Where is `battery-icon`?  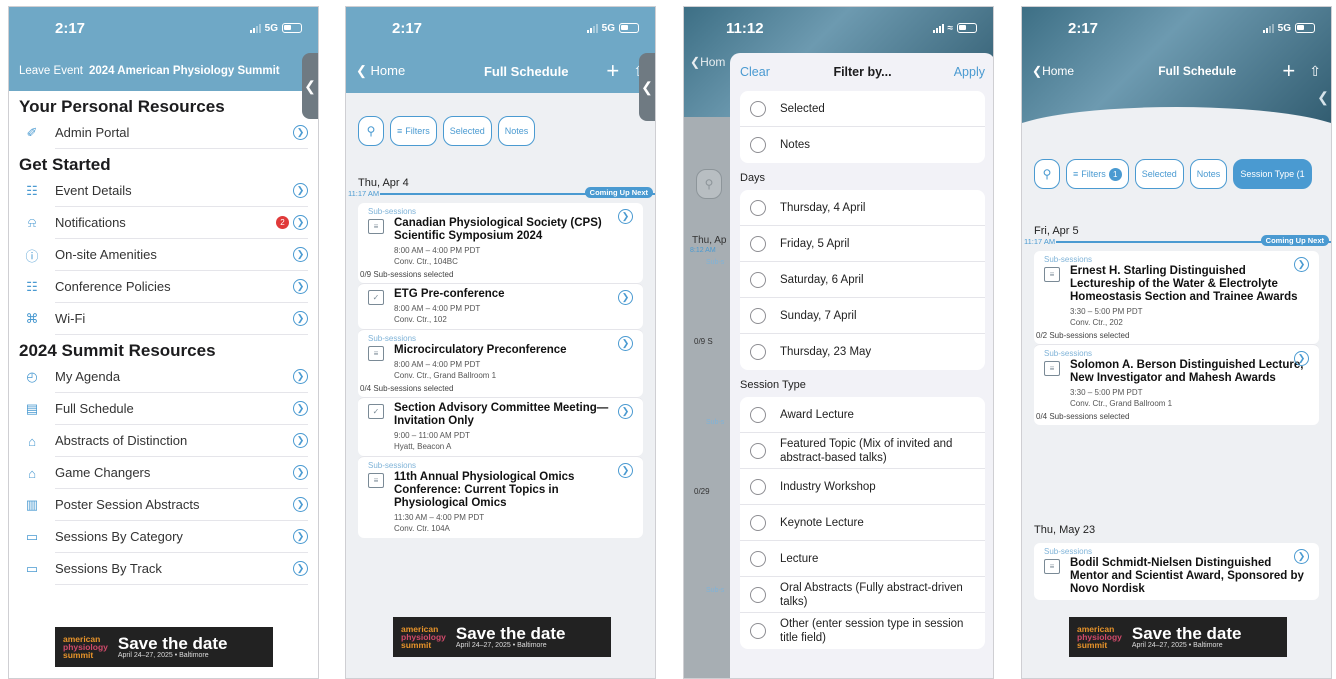 battery-icon is located at coordinates (967, 28).